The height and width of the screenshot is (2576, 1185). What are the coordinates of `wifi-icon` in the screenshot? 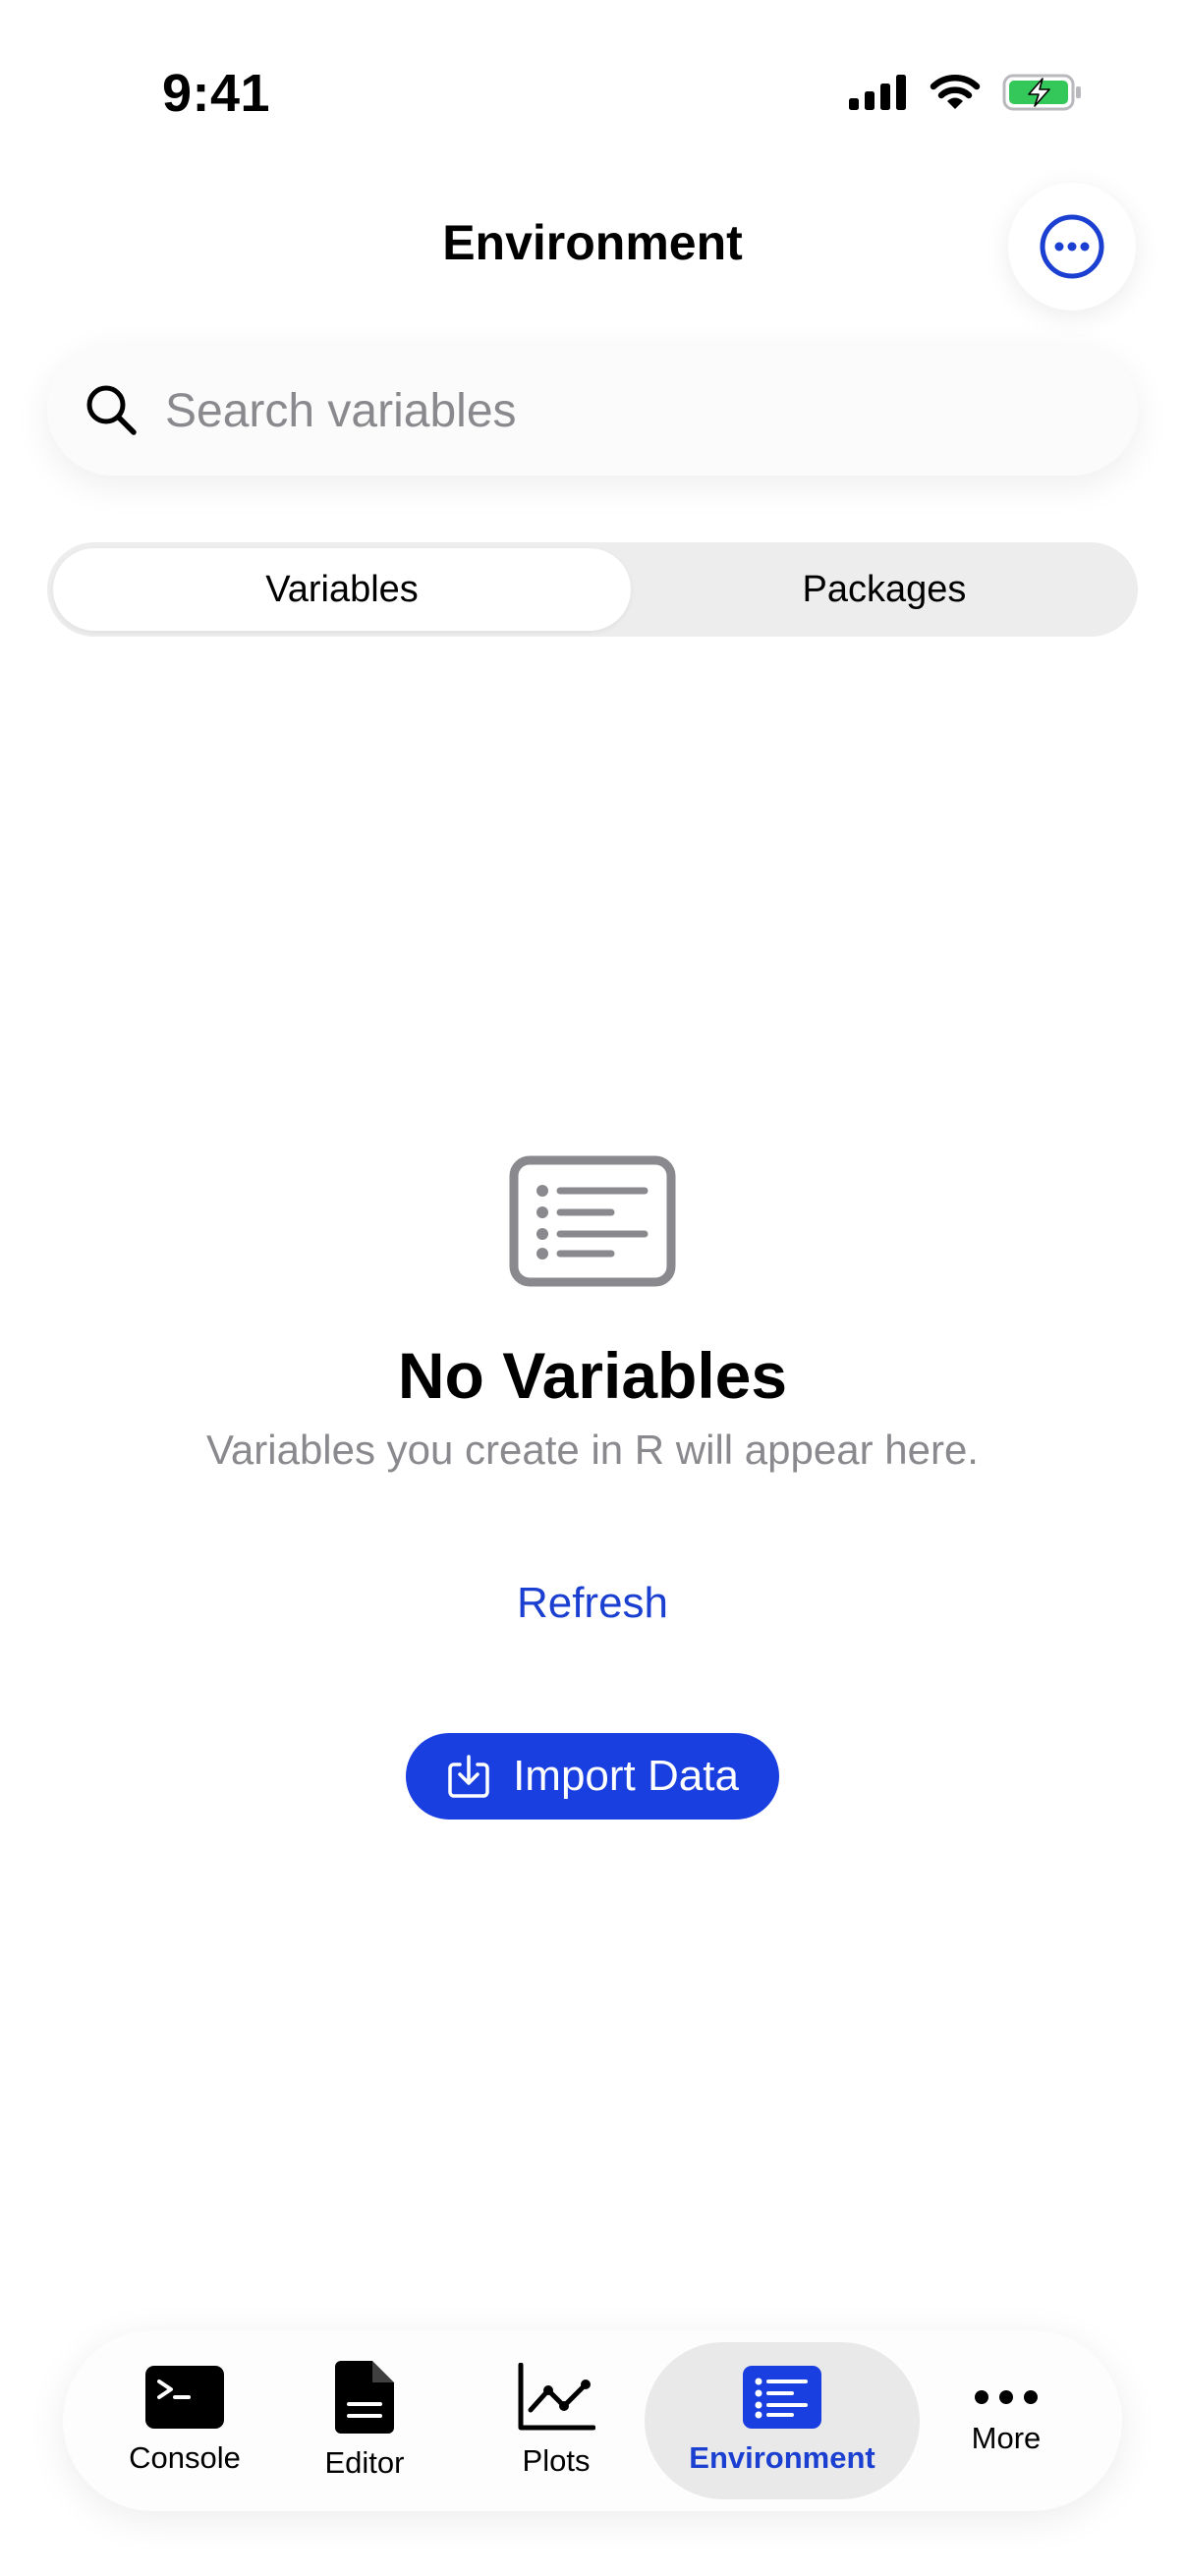 It's located at (956, 95).